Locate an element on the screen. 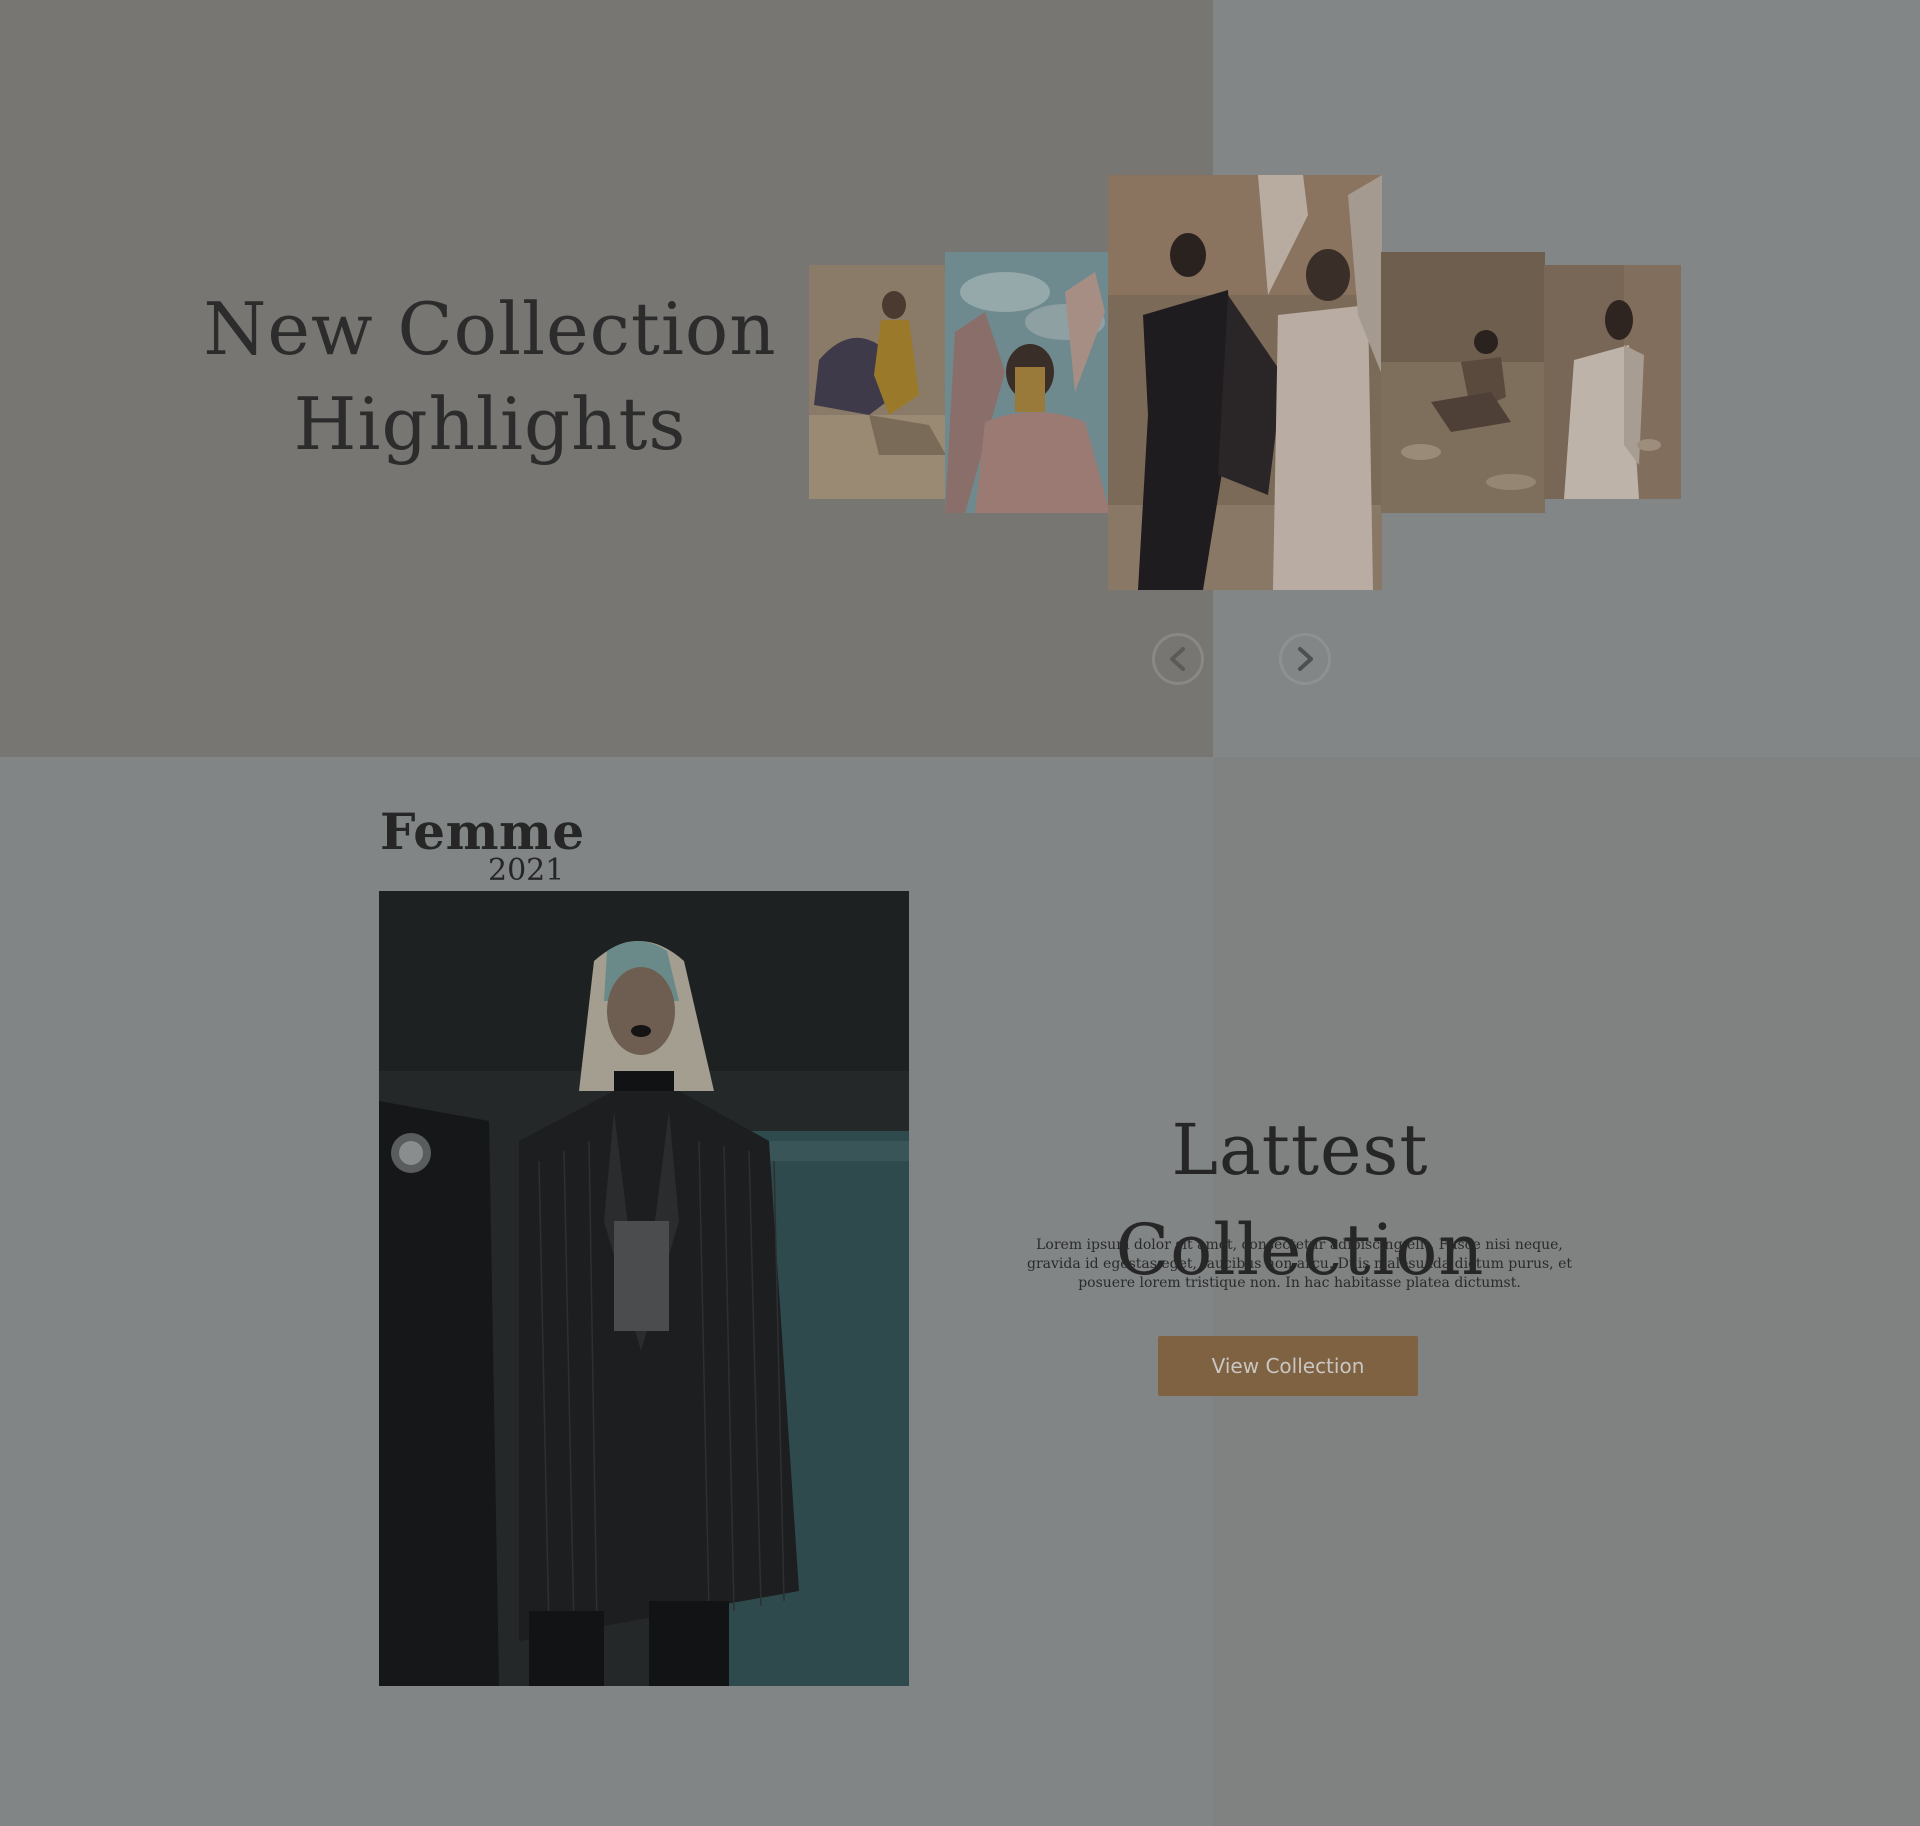  brand-year: 2021 is located at coordinates (526, 870).